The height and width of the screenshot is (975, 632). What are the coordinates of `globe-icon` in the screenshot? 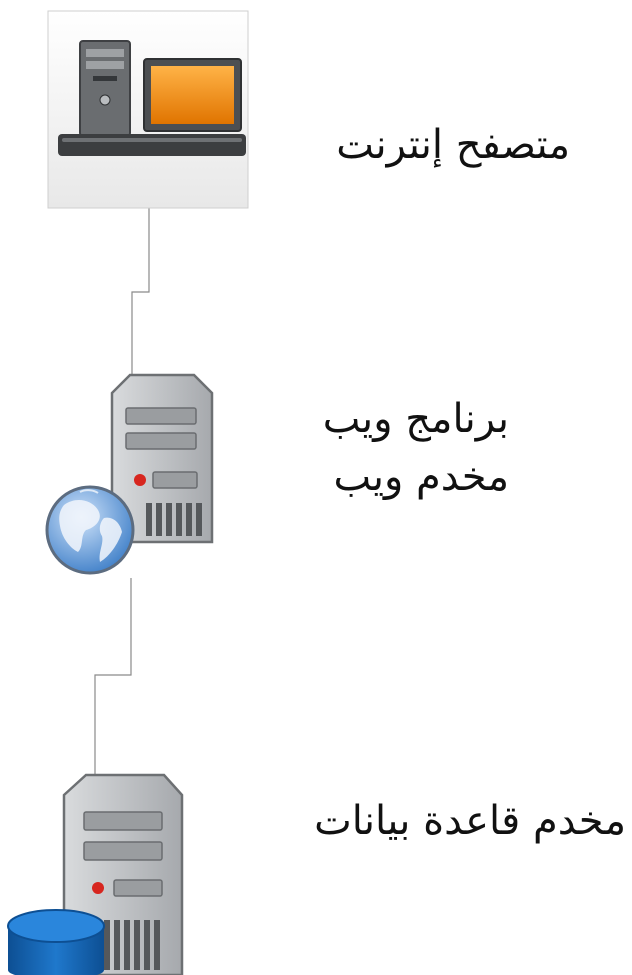 It's located at (90, 530).